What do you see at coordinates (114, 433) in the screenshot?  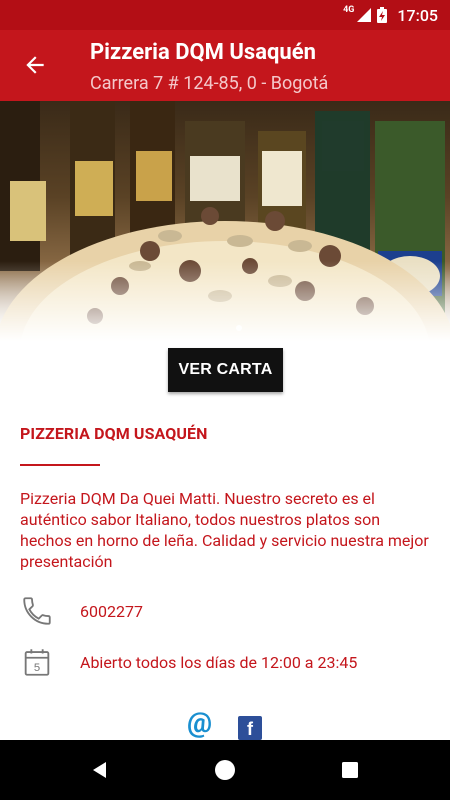 I see `restaurant-name-heading: PIZZERIA DQM USAQUÉN` at bounding box center [114, 433].